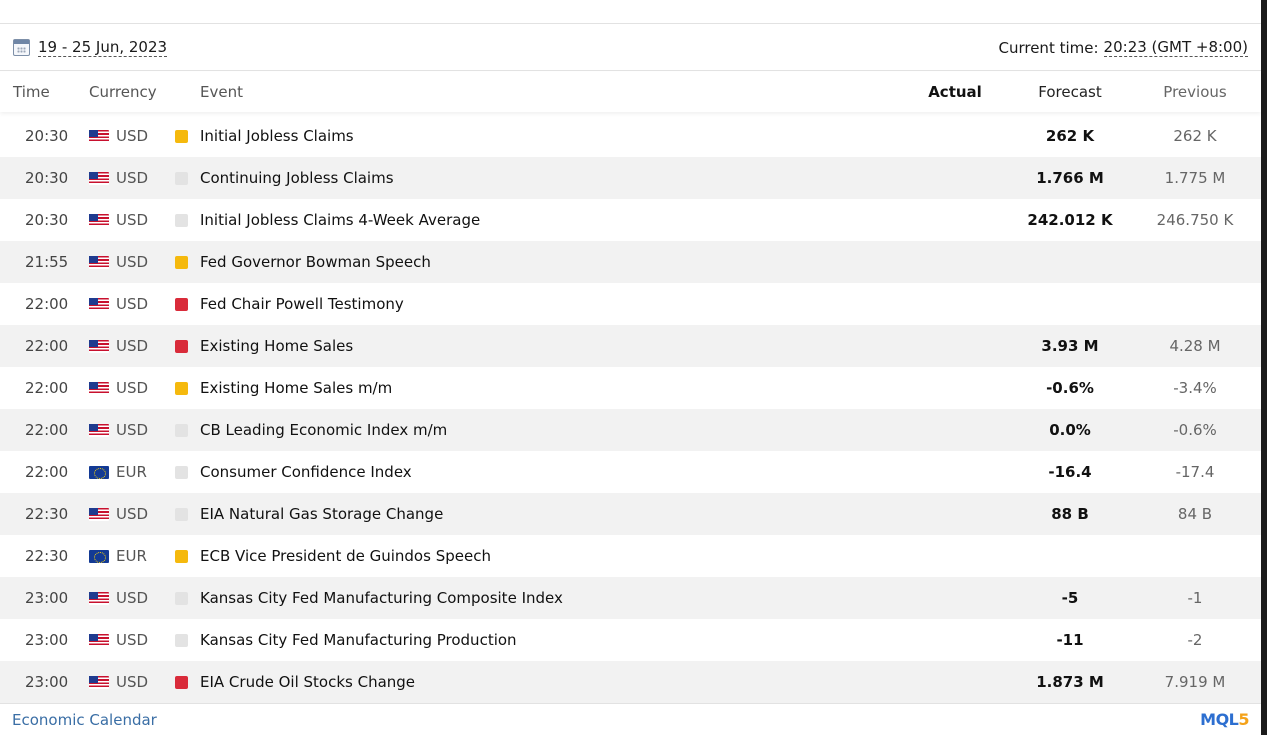 This screenshot has width=1267, height=735. I want to click on event-name: Continuing Jobless Claims, so click(555, 178).